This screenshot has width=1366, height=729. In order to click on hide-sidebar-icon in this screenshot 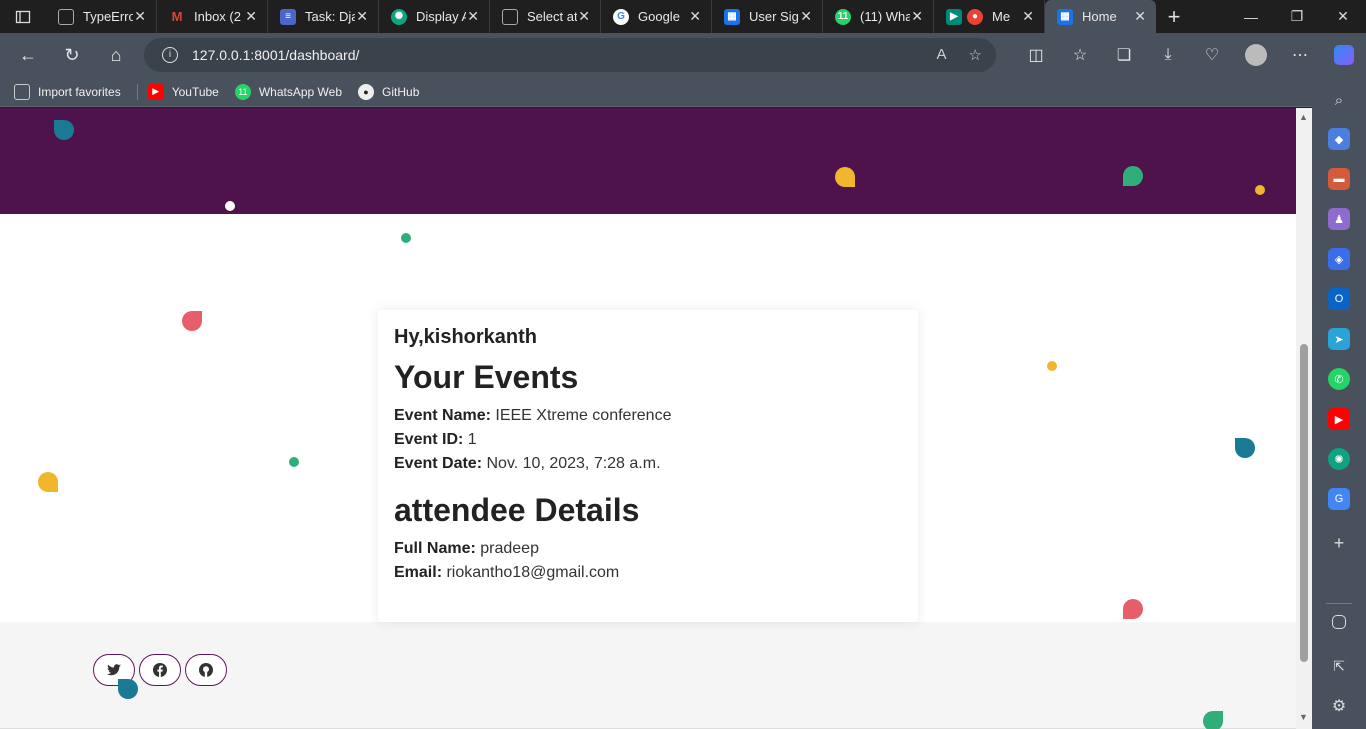, I will do `click(1339, 622)`.